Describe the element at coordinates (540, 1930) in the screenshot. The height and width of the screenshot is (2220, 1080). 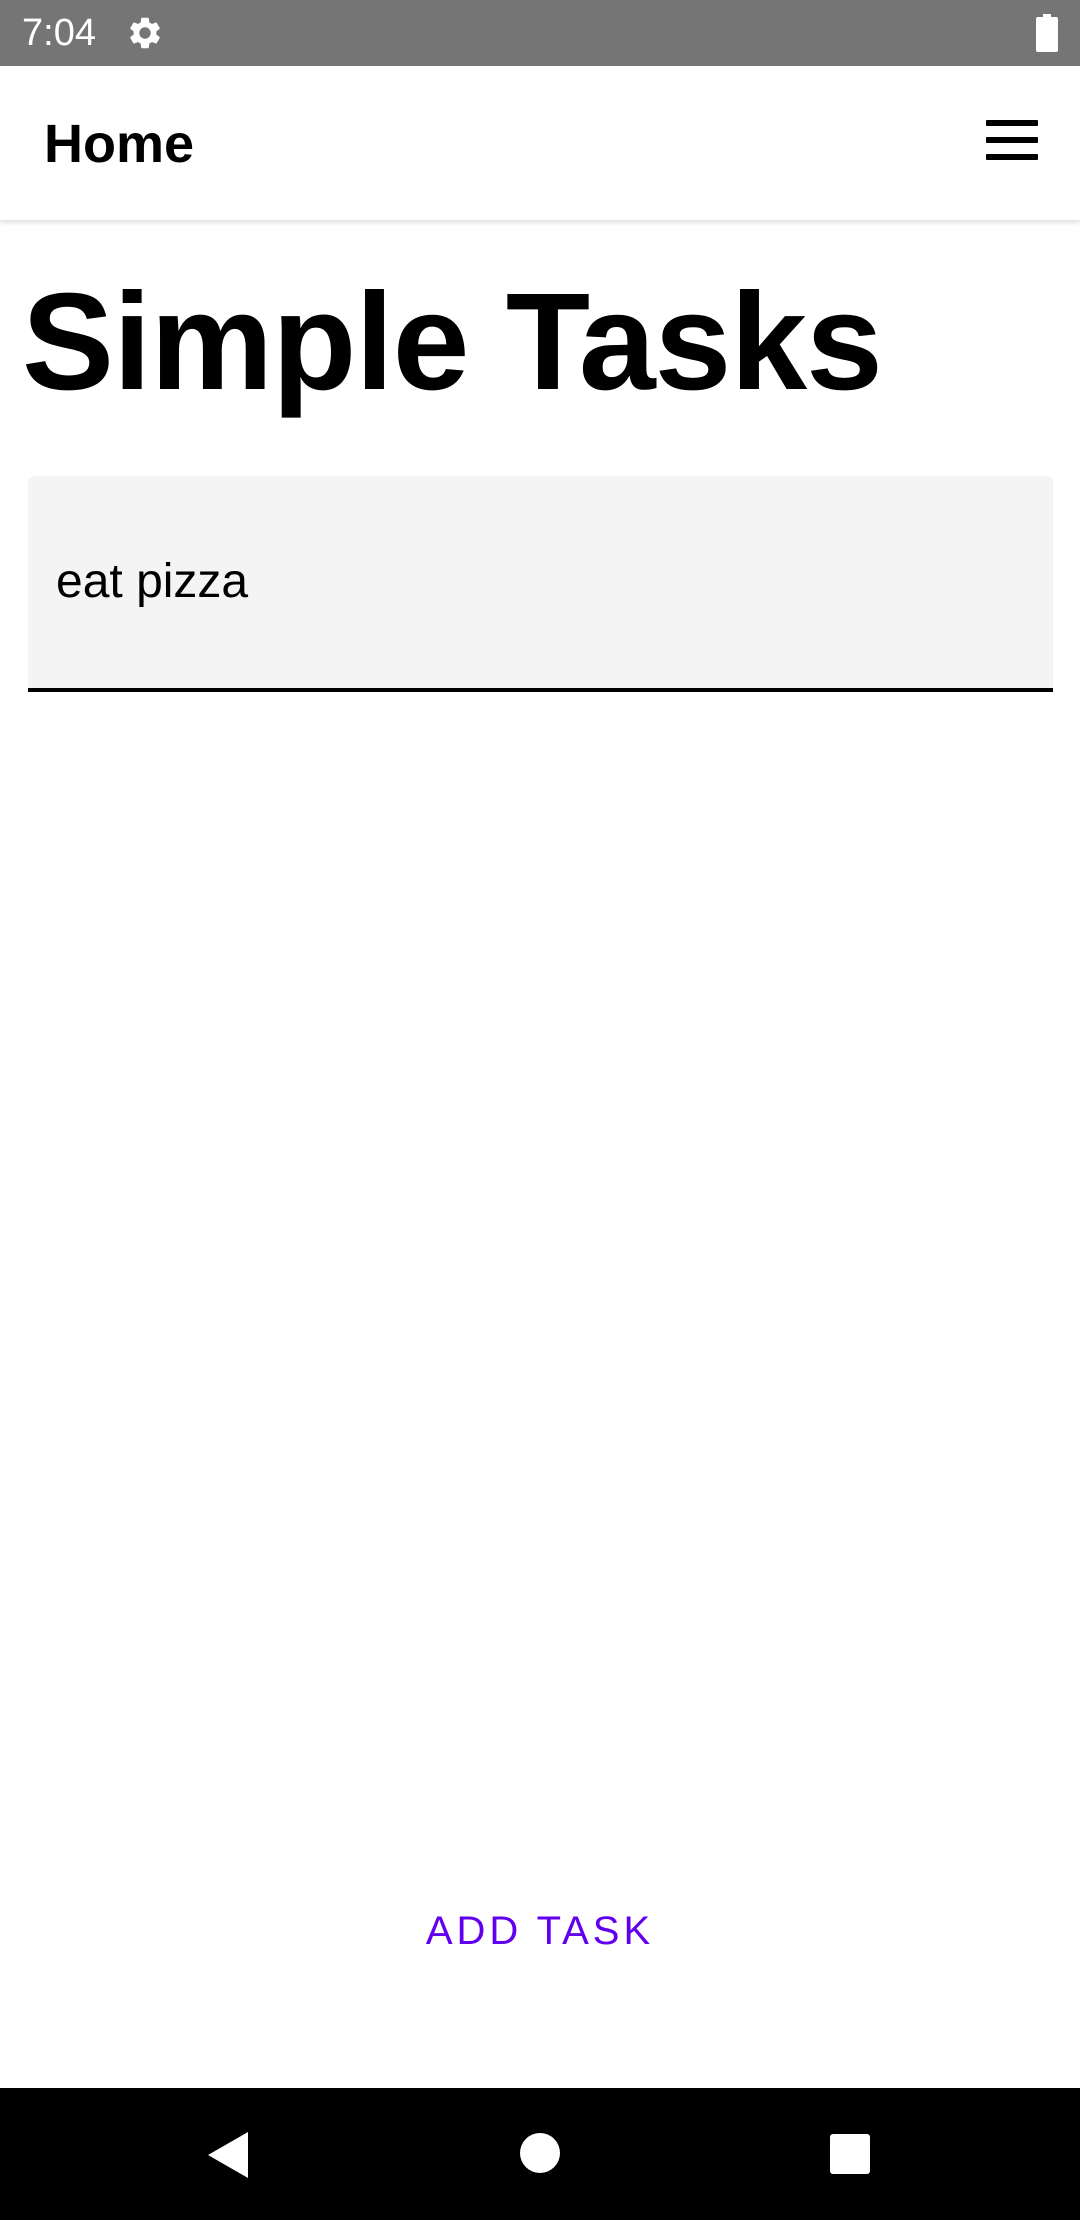
I see `add-task-button: ADD TASK` at that location.